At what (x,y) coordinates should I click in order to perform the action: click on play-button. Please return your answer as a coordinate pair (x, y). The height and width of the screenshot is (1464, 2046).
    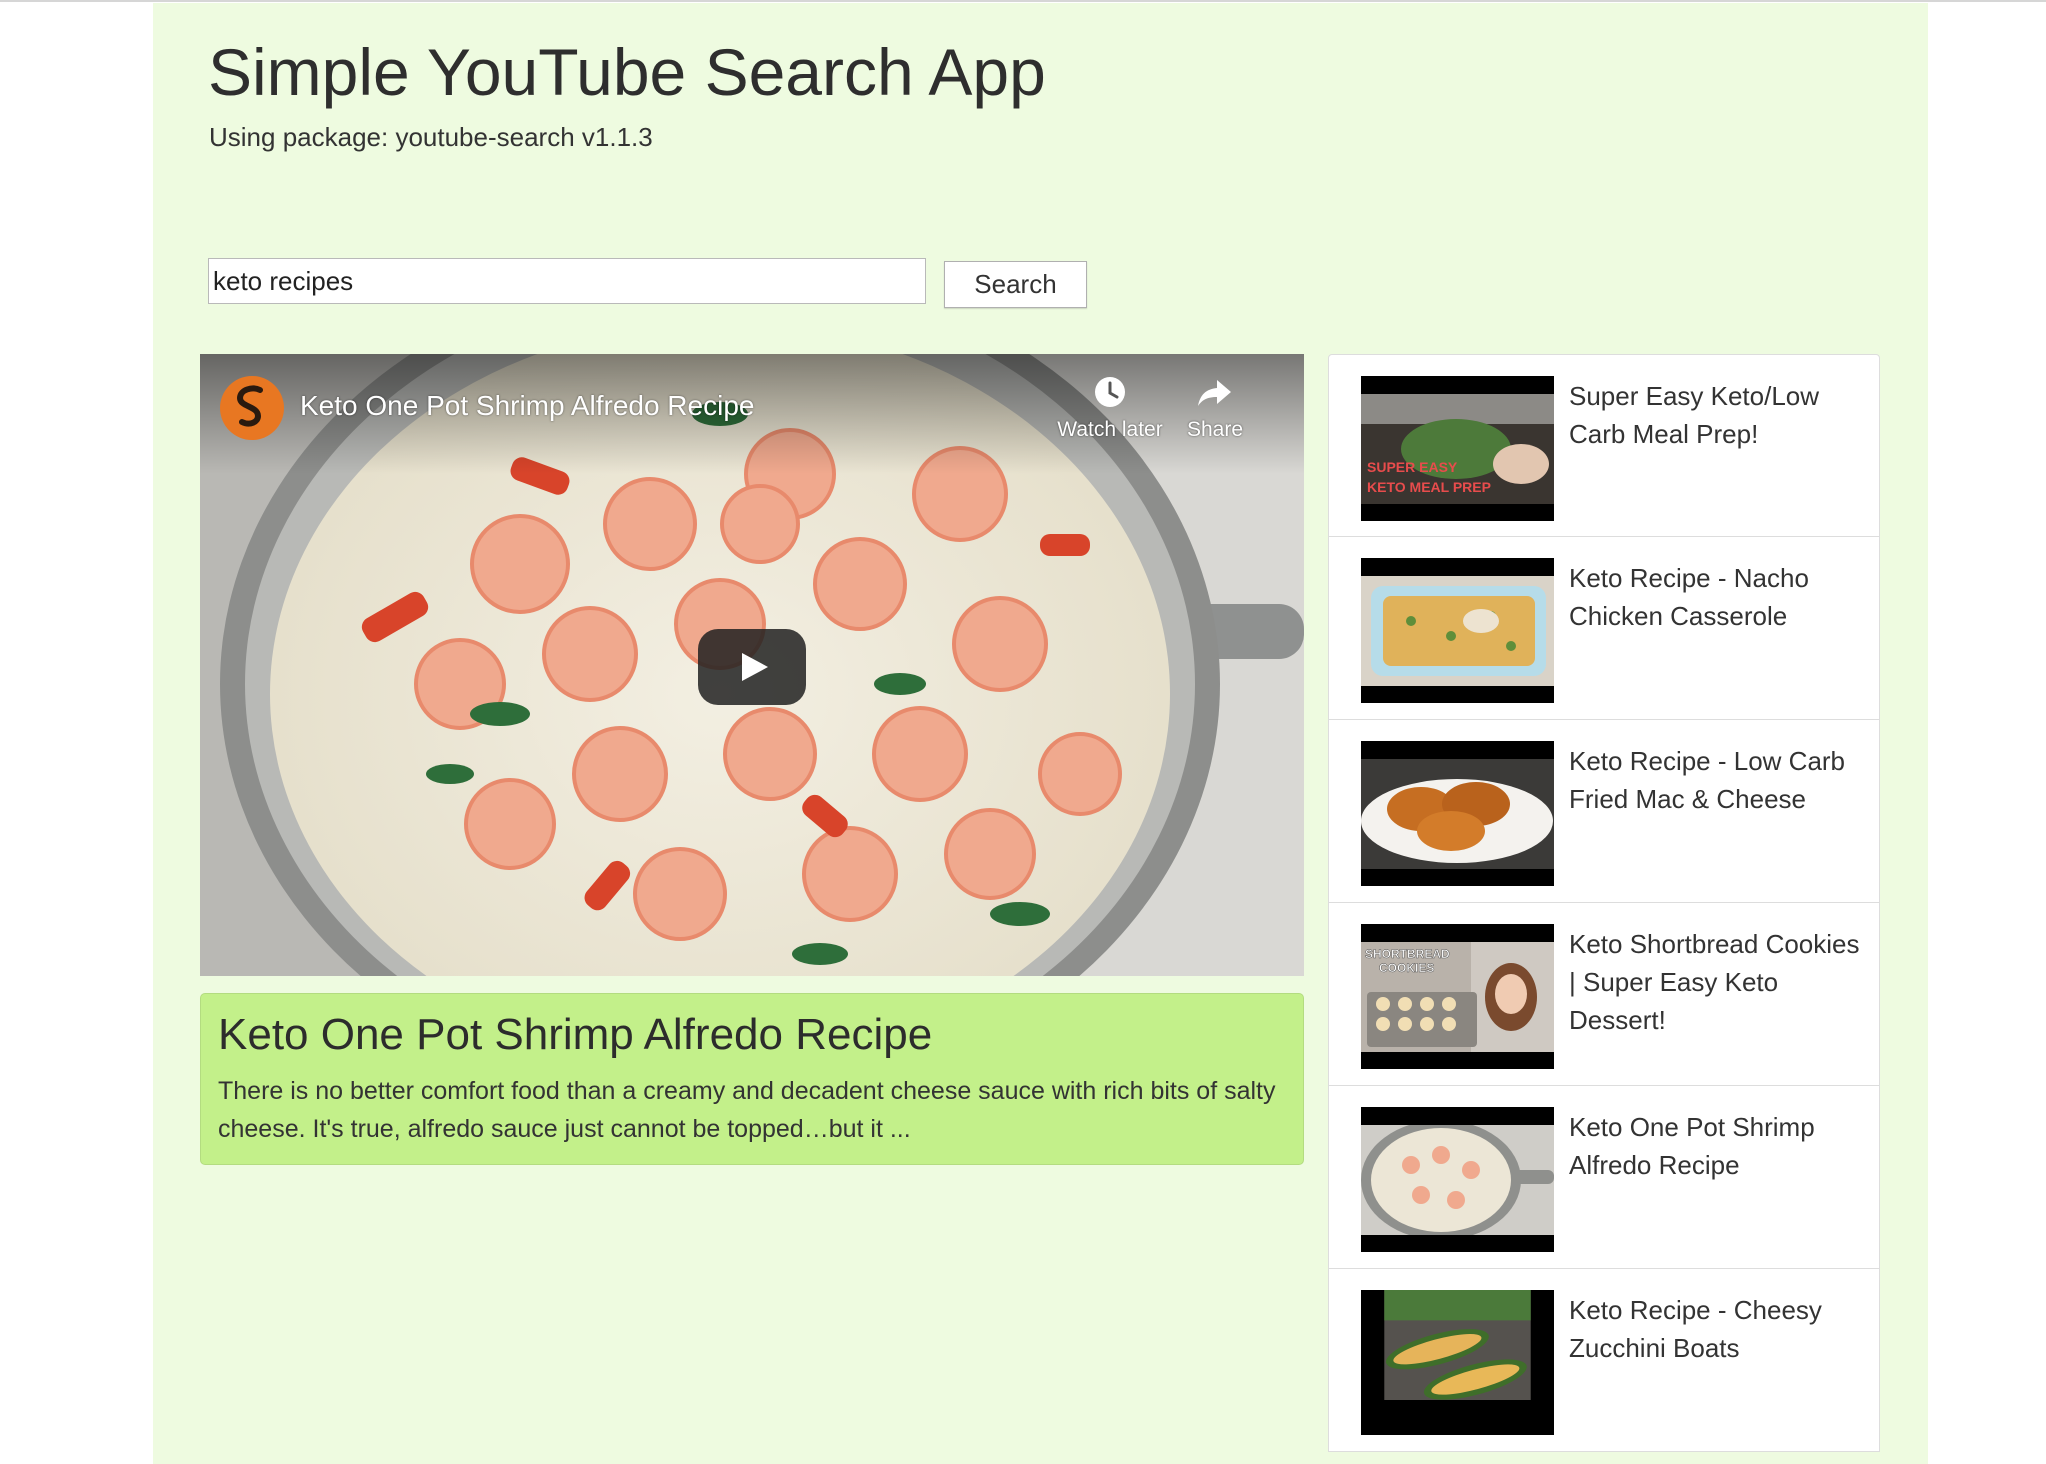
    Looking at the image, I should click on (752, 667).